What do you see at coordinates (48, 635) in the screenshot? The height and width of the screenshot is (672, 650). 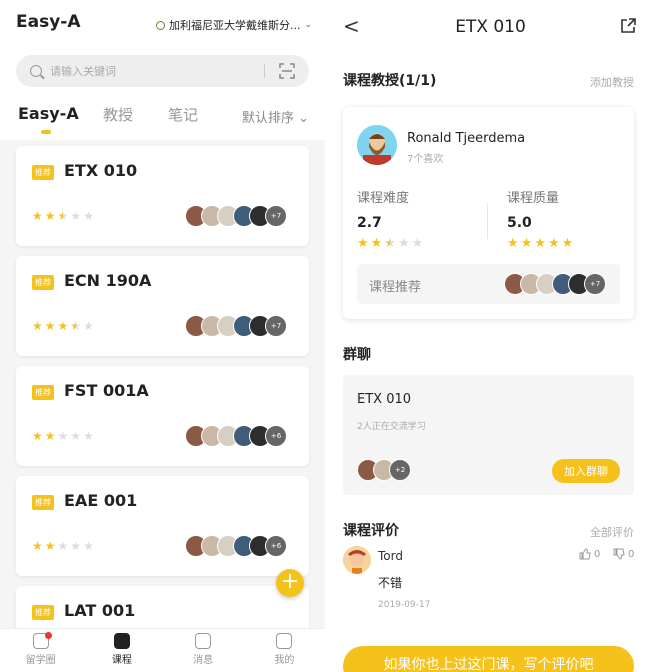 I see `notification-dot` at bounding box center [48, 635].